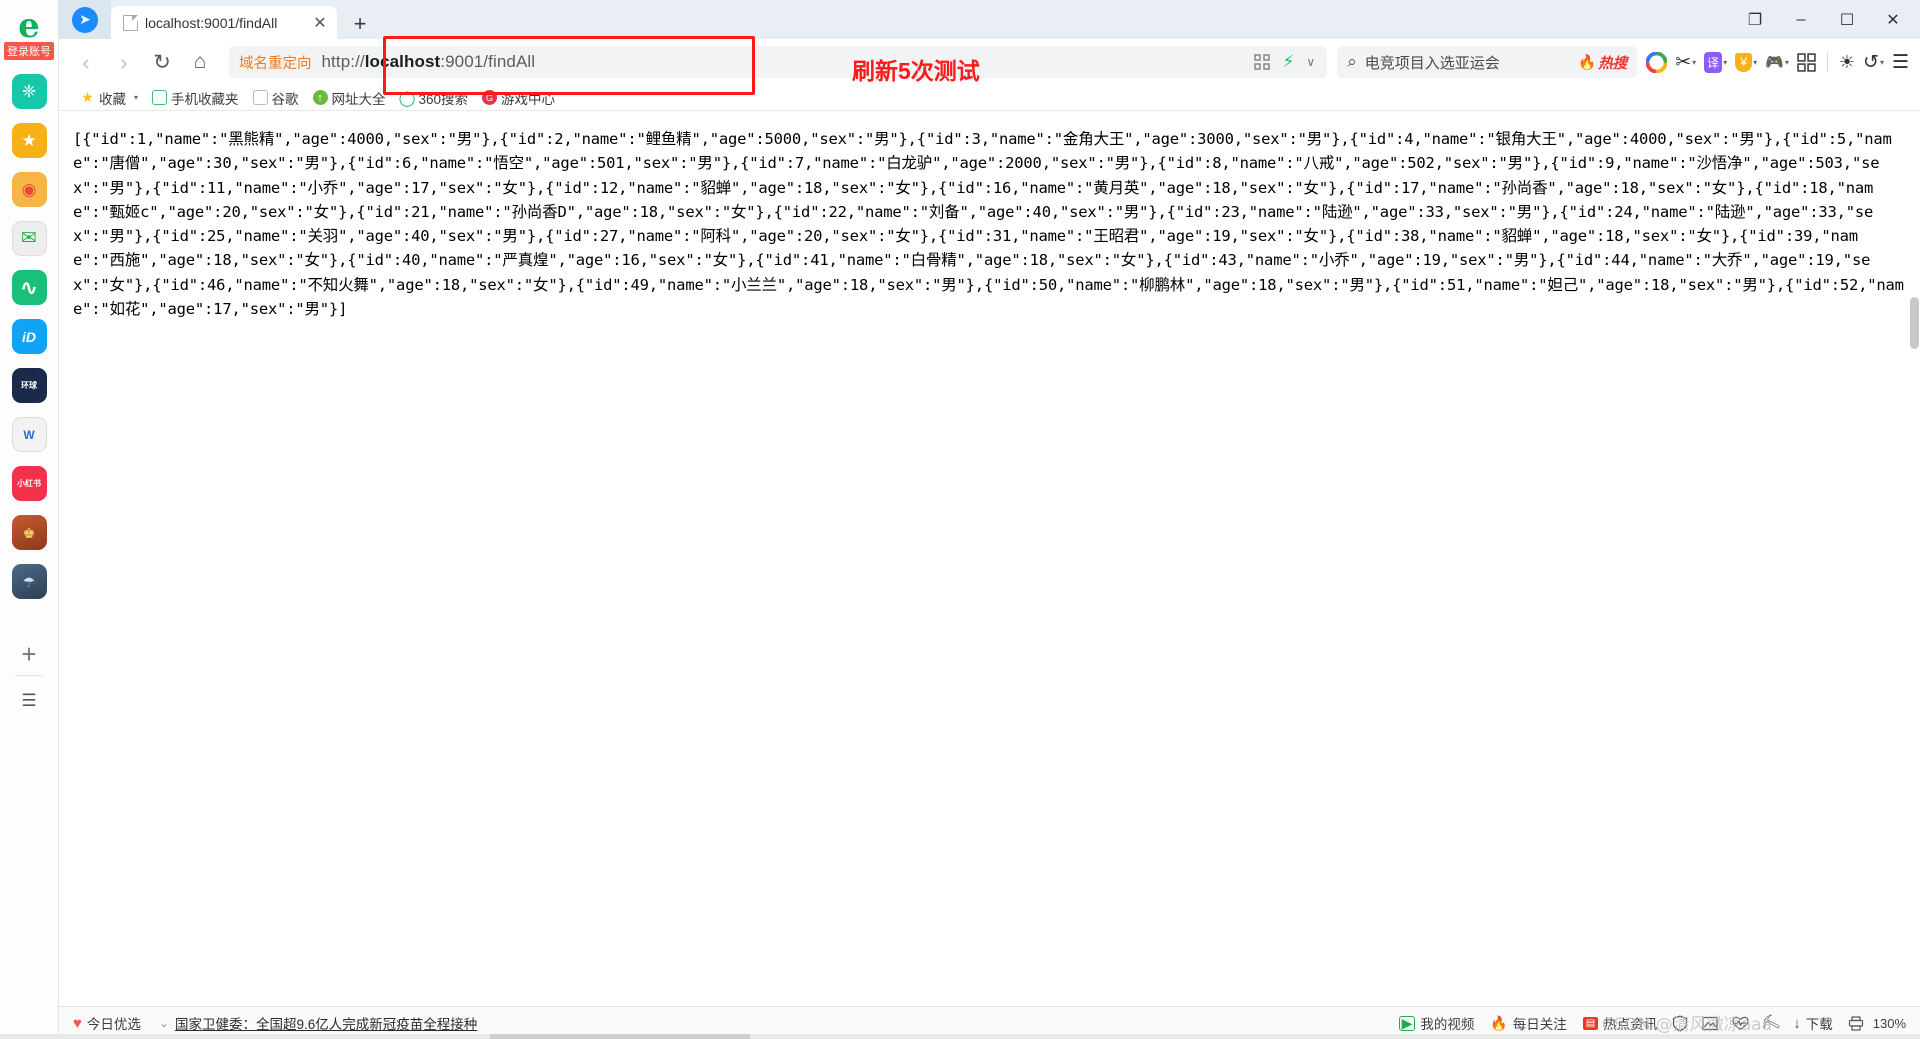 The image size is (1920, 1039). I want to click on sidebar-app-weibo: ◉, so click(29, 189).